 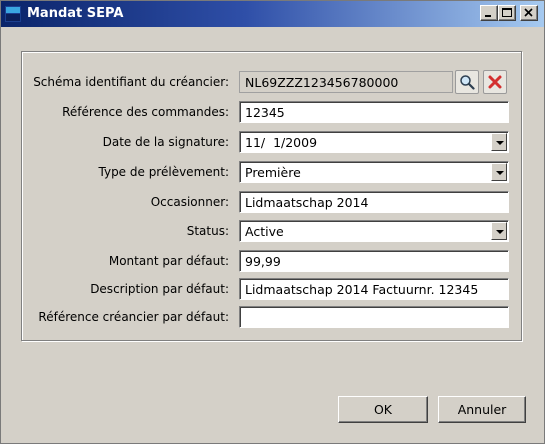 I want to click on row-order-reference: Référence des commandes: 12345, so click(x=273, y=112).